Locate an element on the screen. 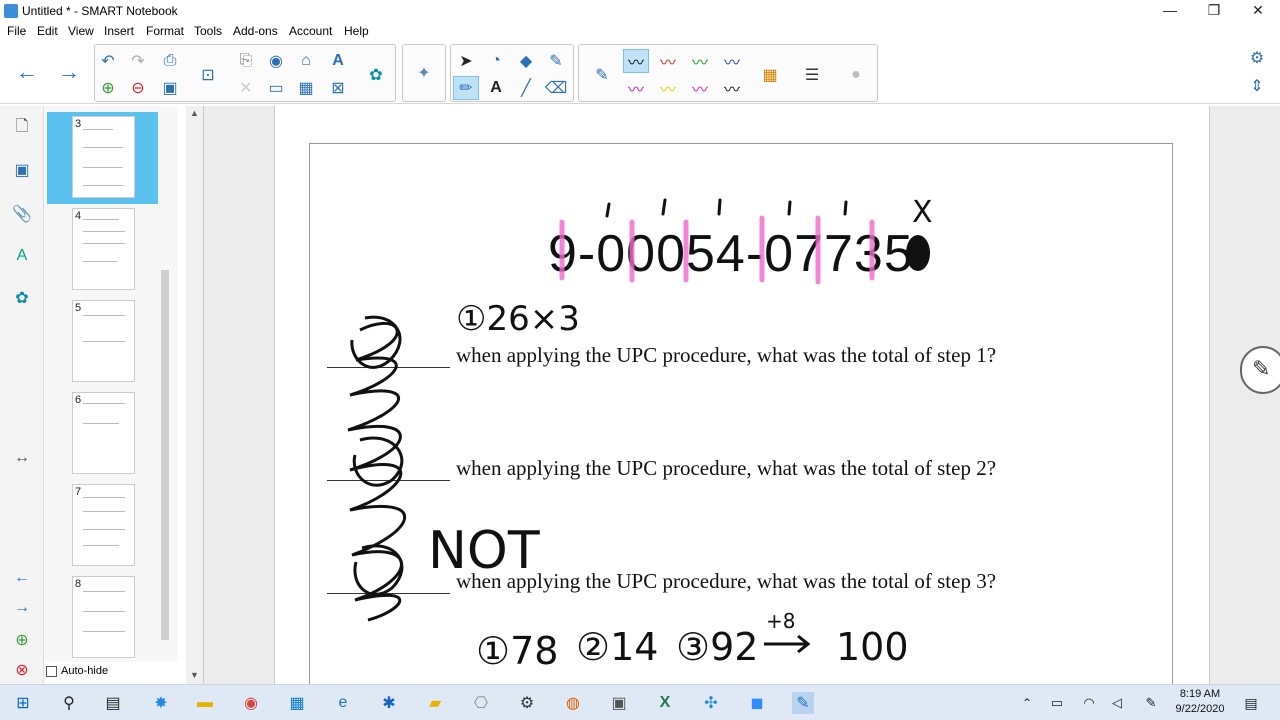 This screenshot has width=1280, height=720. start-windows-icon: ⊞ is located at coordinates (23, 703).